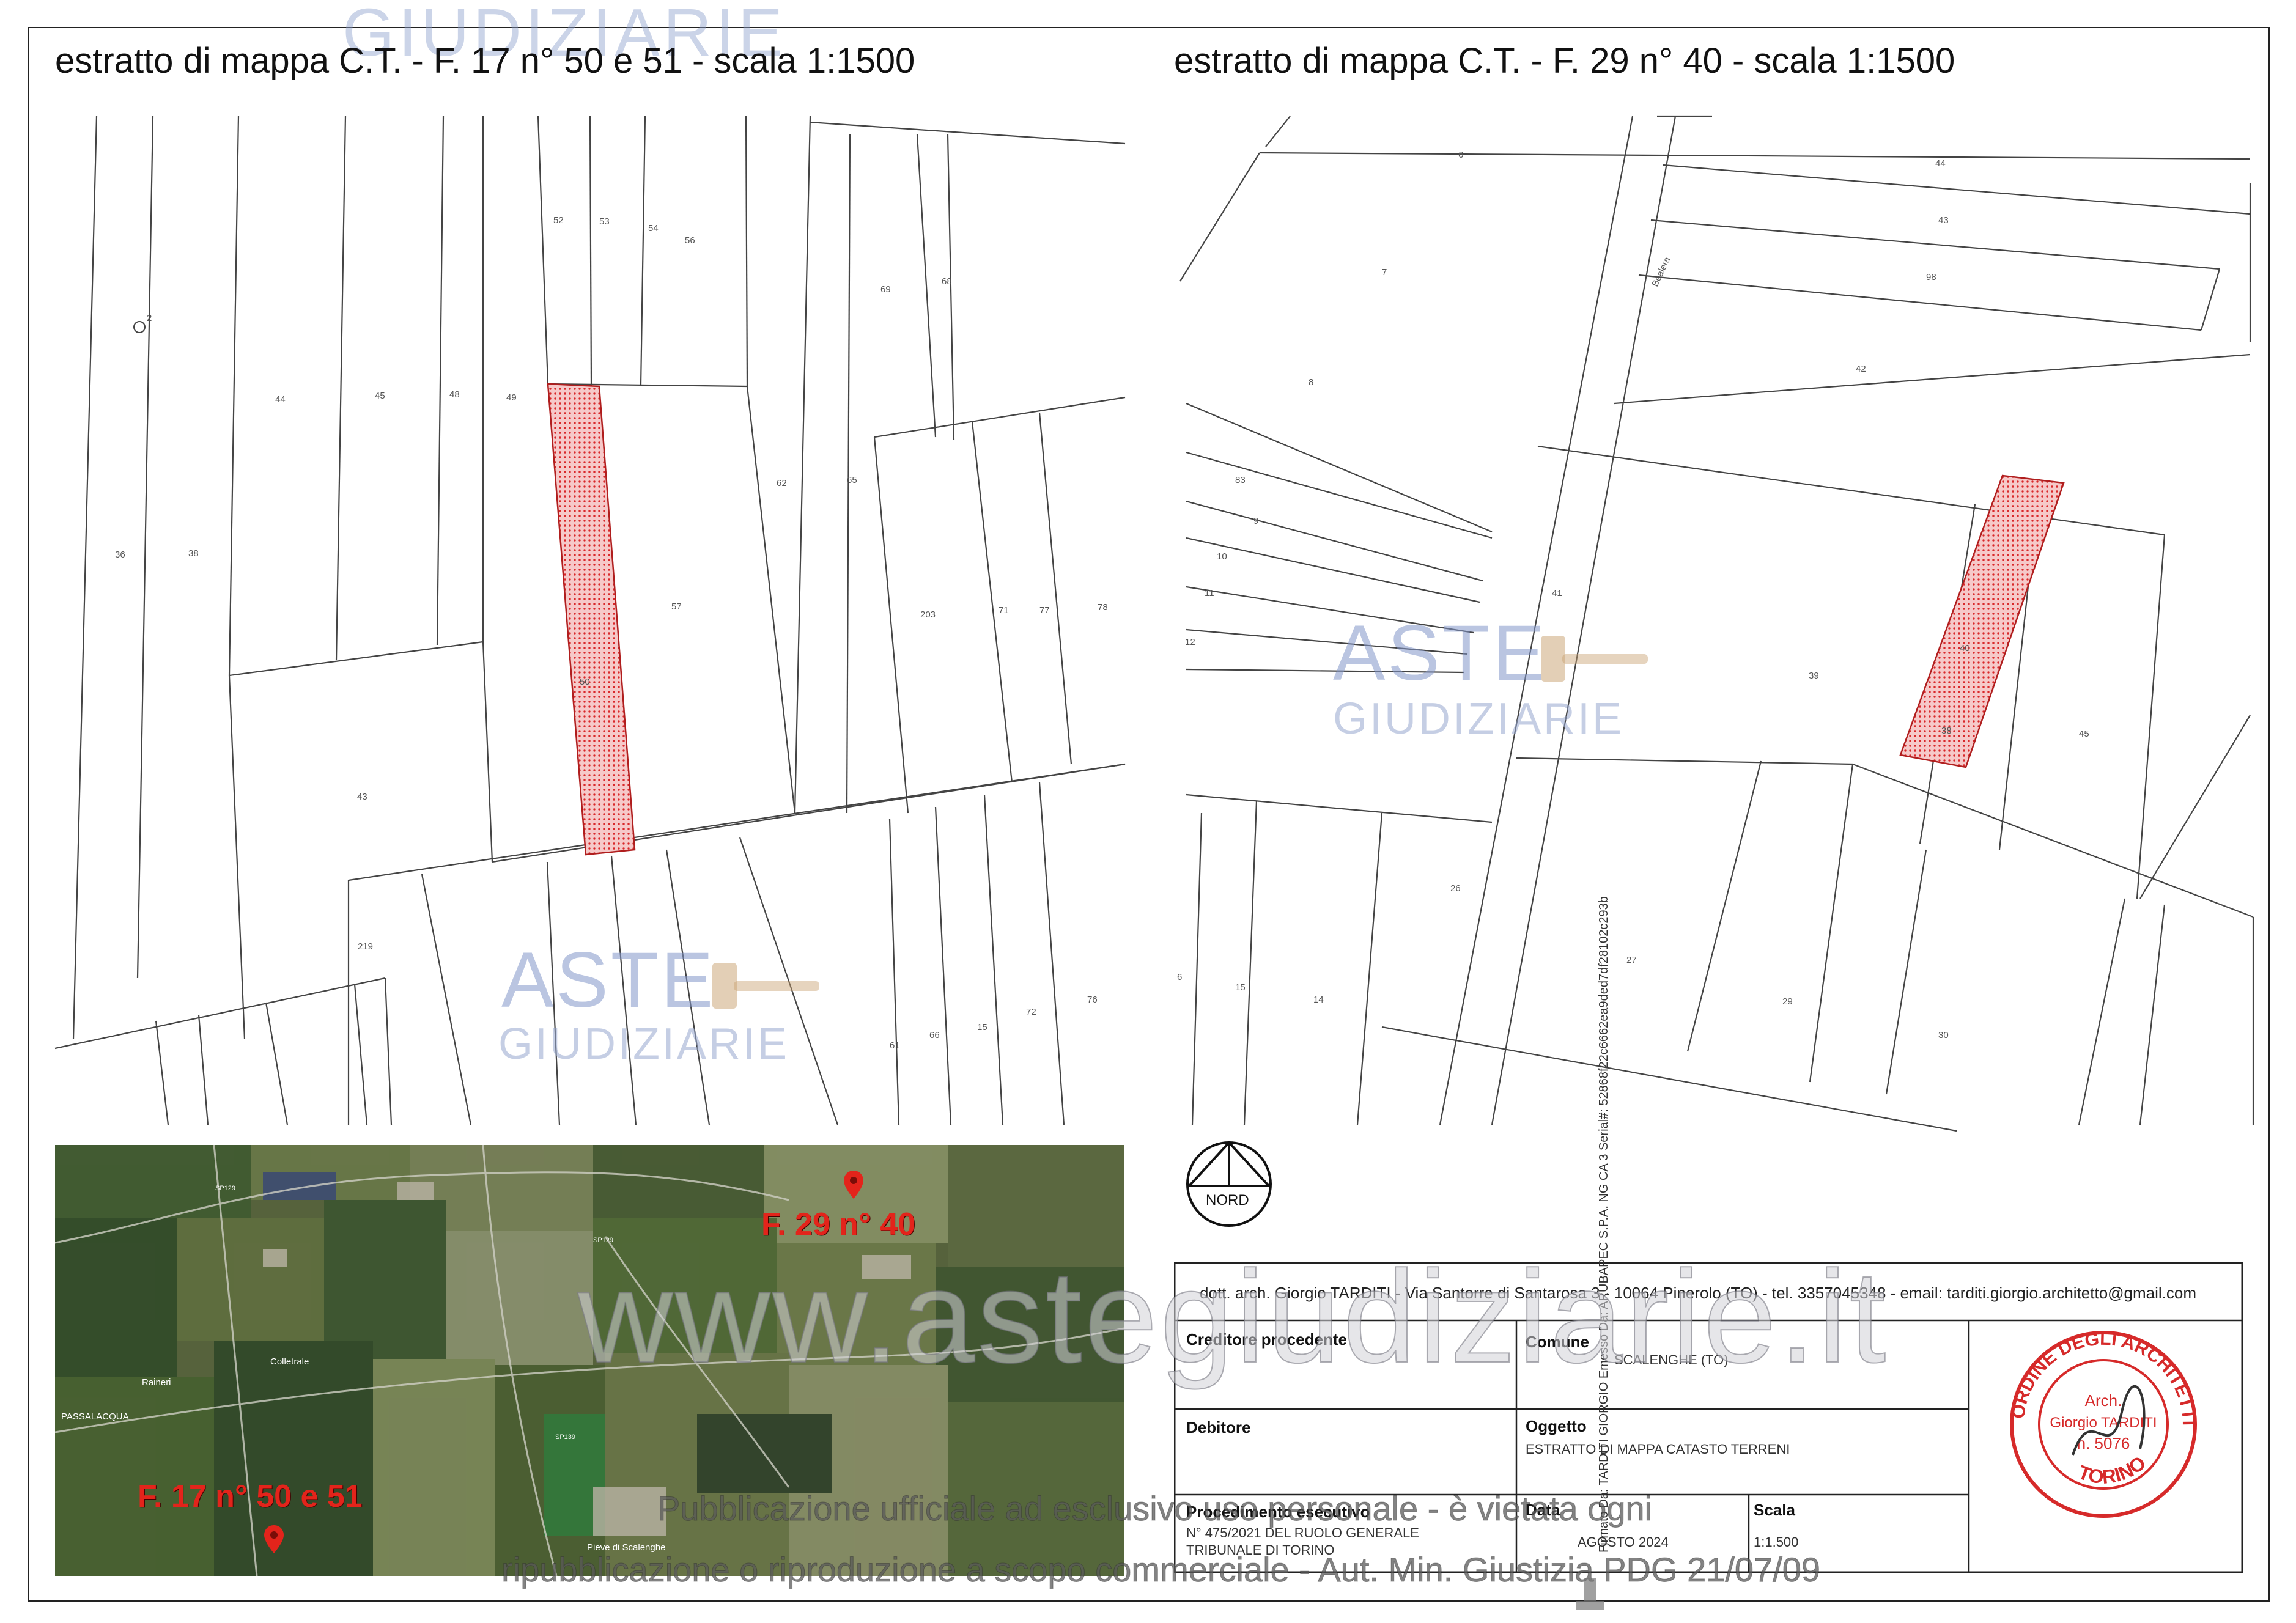  What do you see at coordinates (1861, 369) in the screenshot?
I see `parcel-label: 42` at bounding box center [1861, 369].